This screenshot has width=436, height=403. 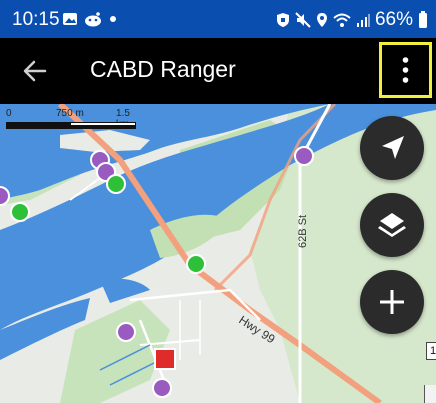 I want to click on back-button, so click(x=35, y=71).